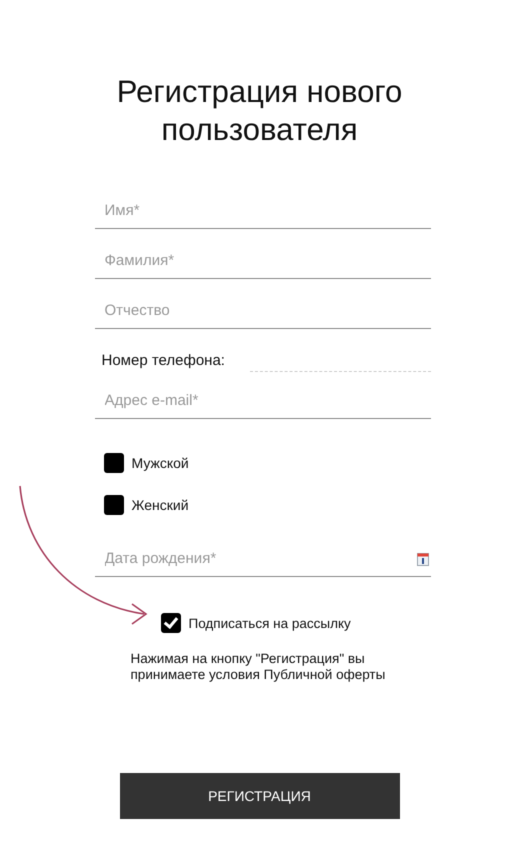  Describe the element at coordinates (258, 667) in the screenshot. I see `notice-text: Нажимая на кнопку "Регистрация" вы принимаете условия Публичной оферты` at that location.